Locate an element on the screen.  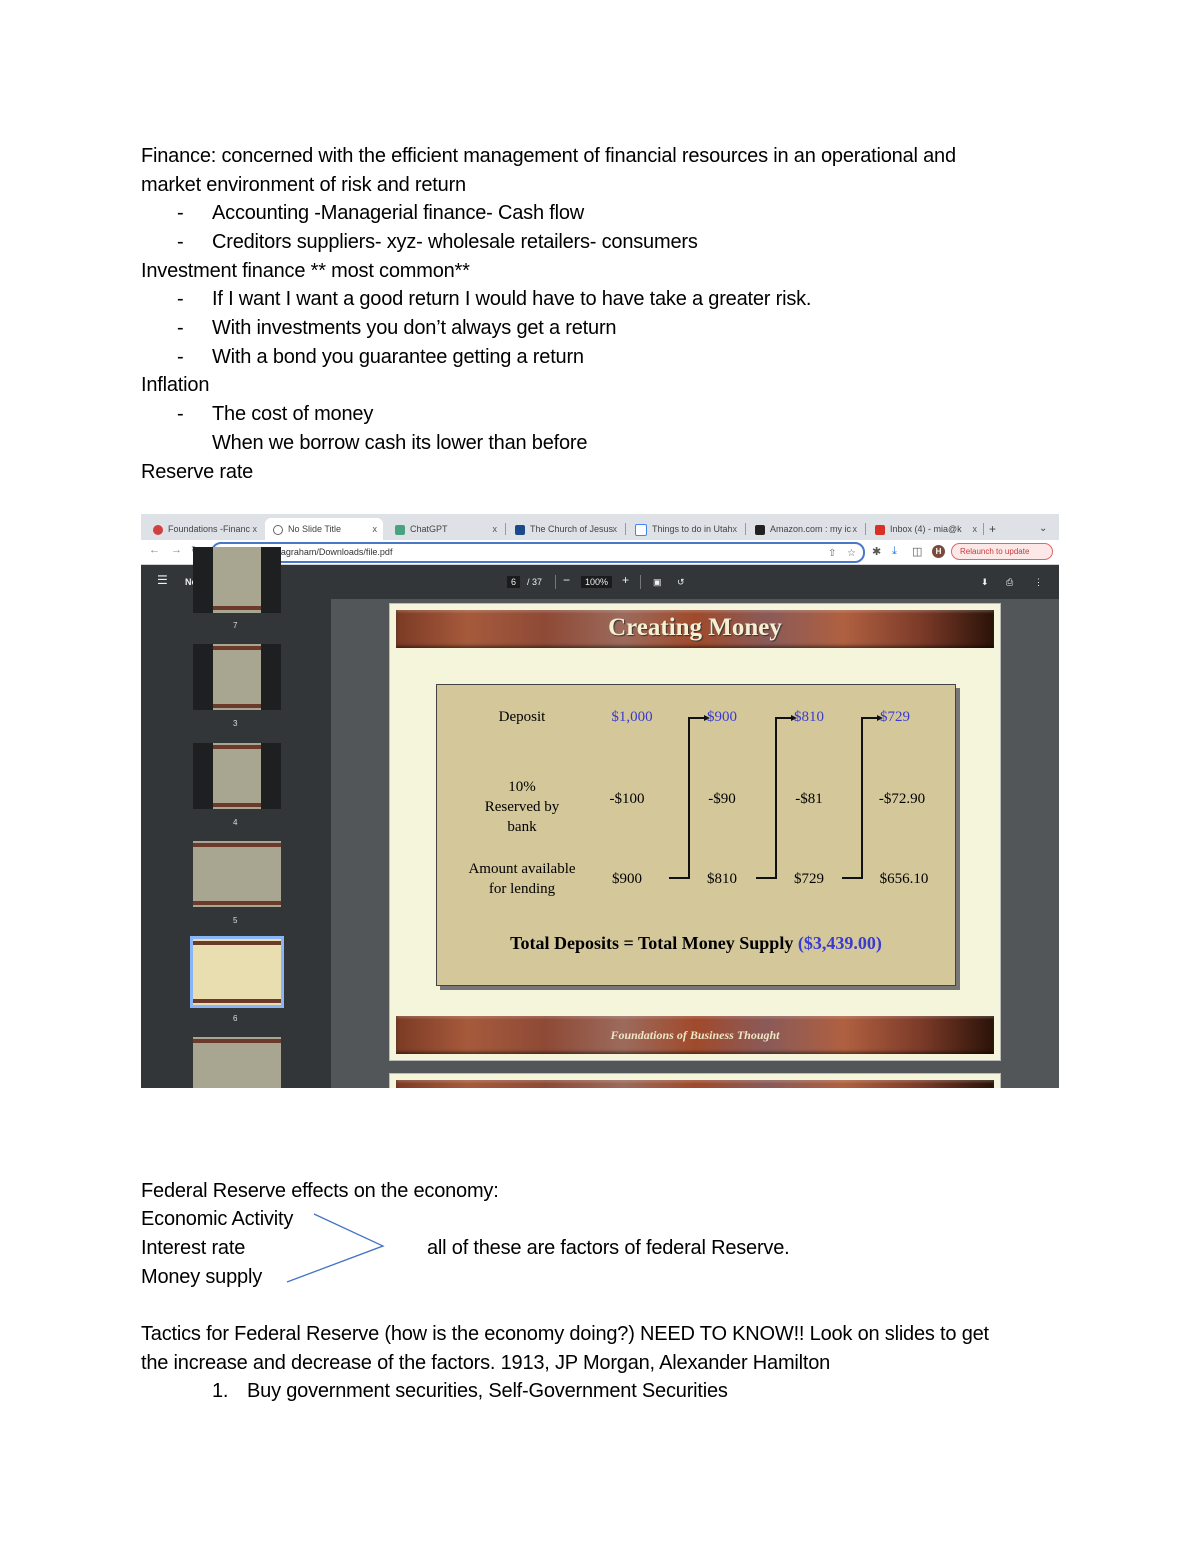
relaunch-to-update-button: Relaunch to update is located at coordinates (1002, 551).